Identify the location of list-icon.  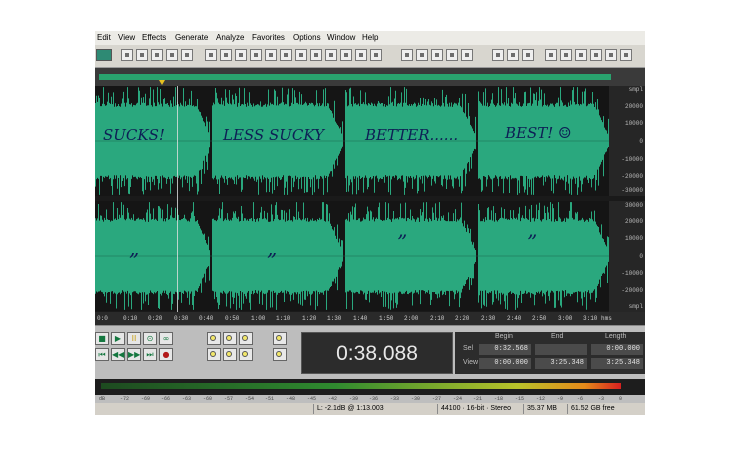
(437, 55).